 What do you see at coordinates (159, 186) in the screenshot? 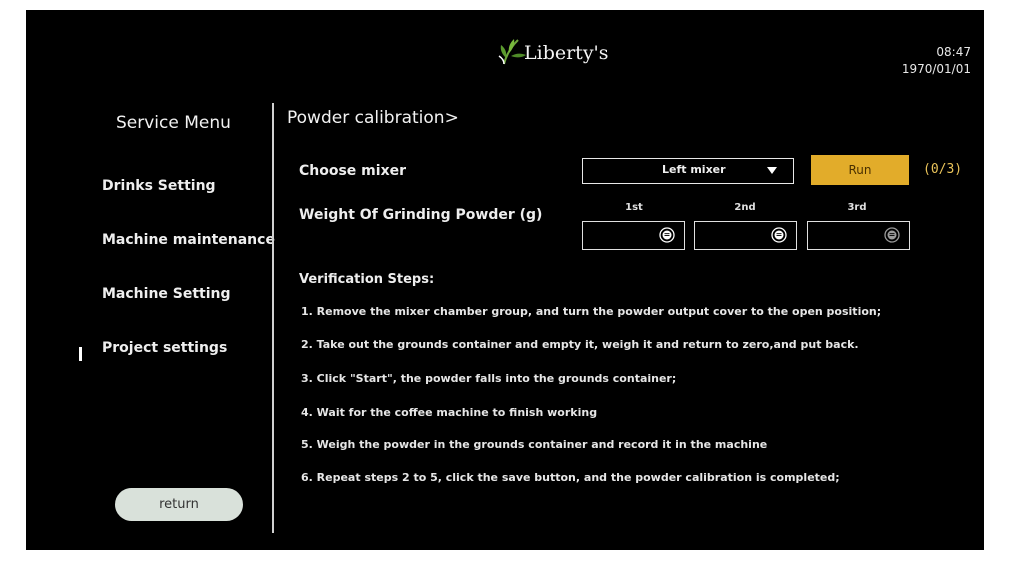
I see `sidebar-item-drinks-setting: Drinks Setting` at bounding box center [159, 186].